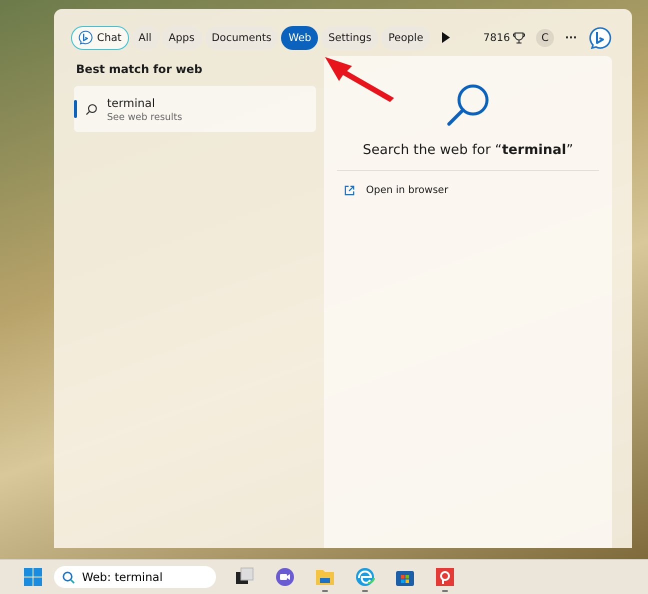  I want to click on filter-tab: All, so click(145, 38).